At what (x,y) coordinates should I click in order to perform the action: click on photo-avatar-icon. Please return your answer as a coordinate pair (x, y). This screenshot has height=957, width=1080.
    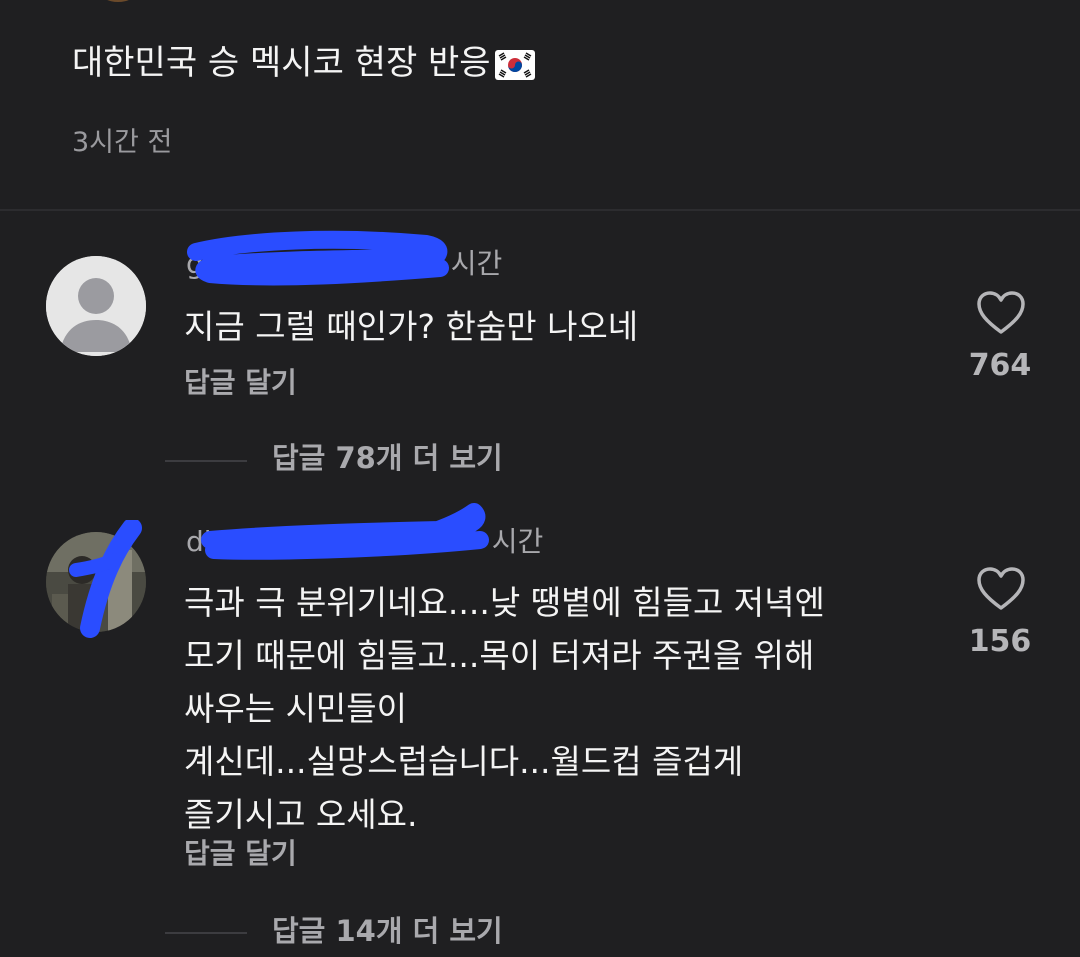
    Looking at the image, I should click on (96, 582).